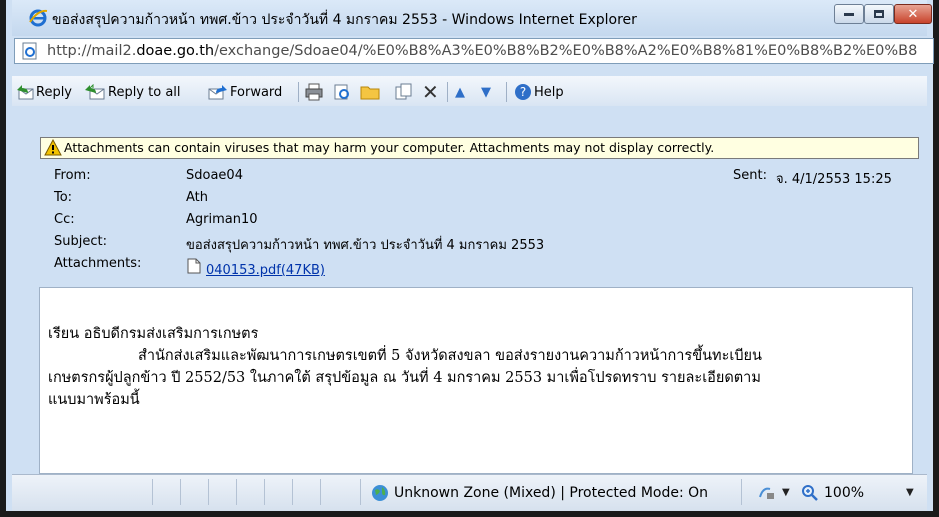  Describe the element at coordinates (53, 147) in the screenshot. I see `warning-icon` at that location.